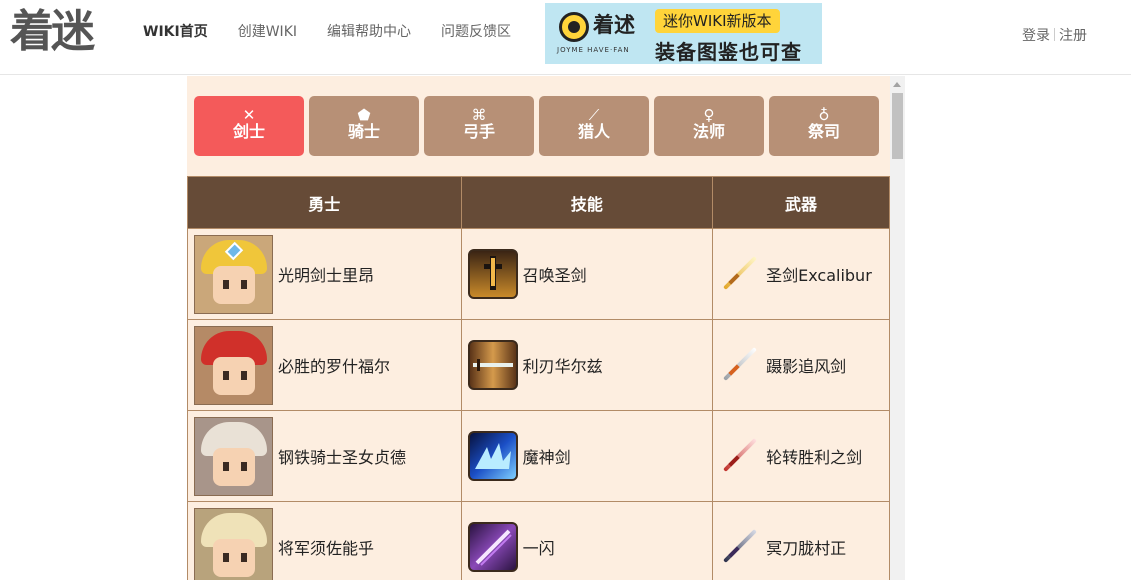 This screenshot has height=580, width=1131. I want to click on nav-feedback: 问题反馈区, so click(476, 32).